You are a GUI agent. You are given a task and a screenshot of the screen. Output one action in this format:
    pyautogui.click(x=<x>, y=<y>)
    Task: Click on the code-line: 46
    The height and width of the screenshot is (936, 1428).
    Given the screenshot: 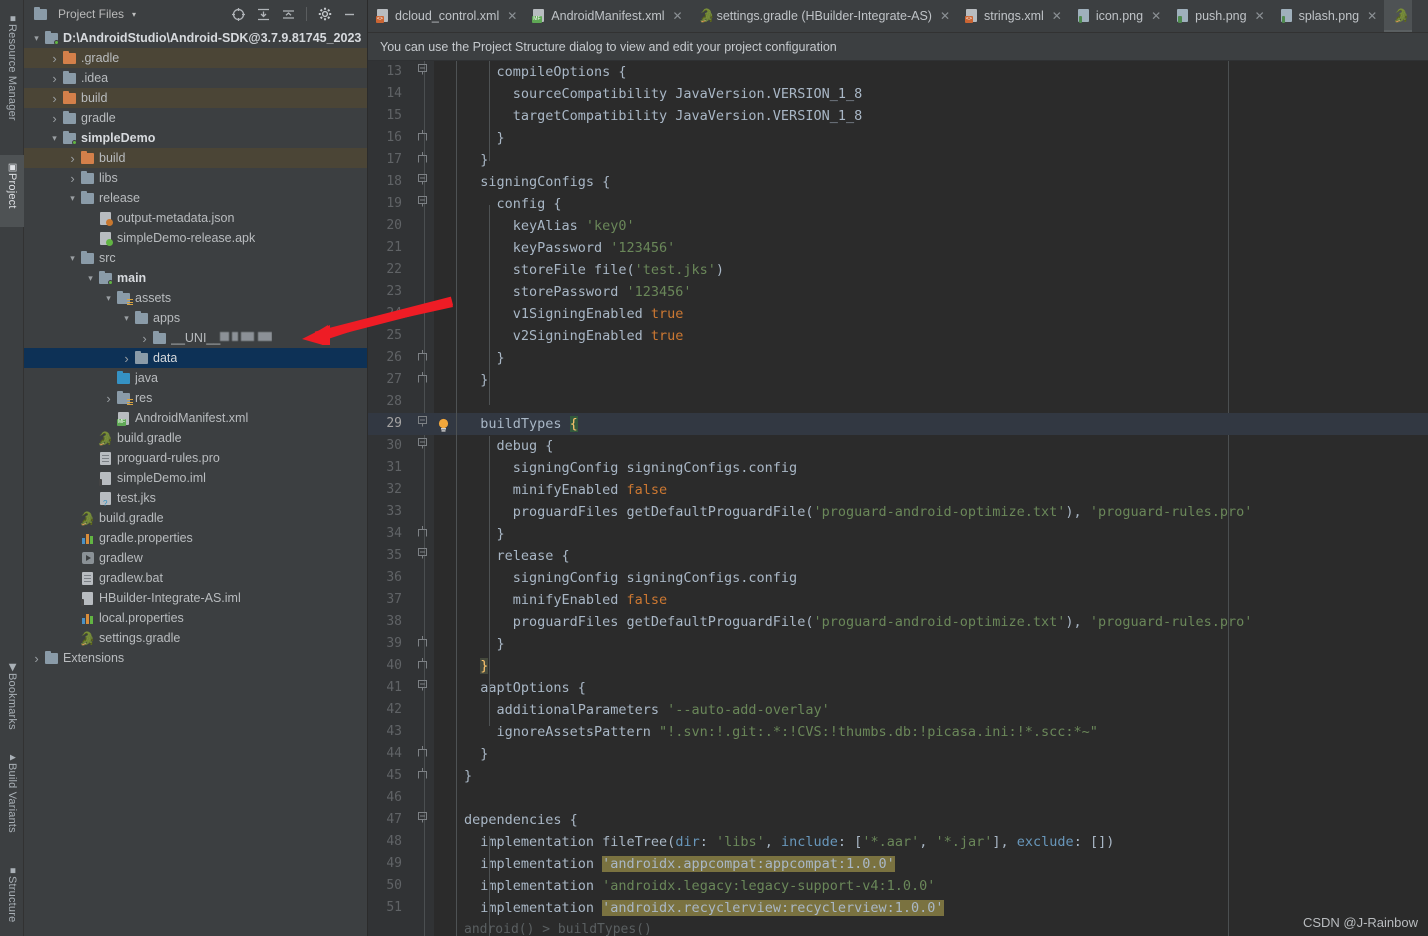 What is the action you would take?
    pyautogui.click(x=898, y=798)
    